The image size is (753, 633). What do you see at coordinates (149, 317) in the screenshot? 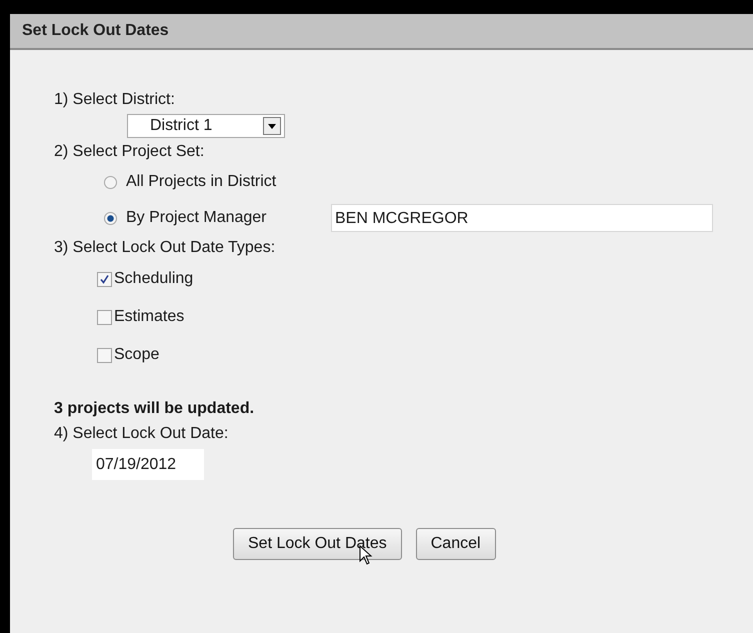
I see `checkbox-label: Estimates` at bounding box center [149, 317].